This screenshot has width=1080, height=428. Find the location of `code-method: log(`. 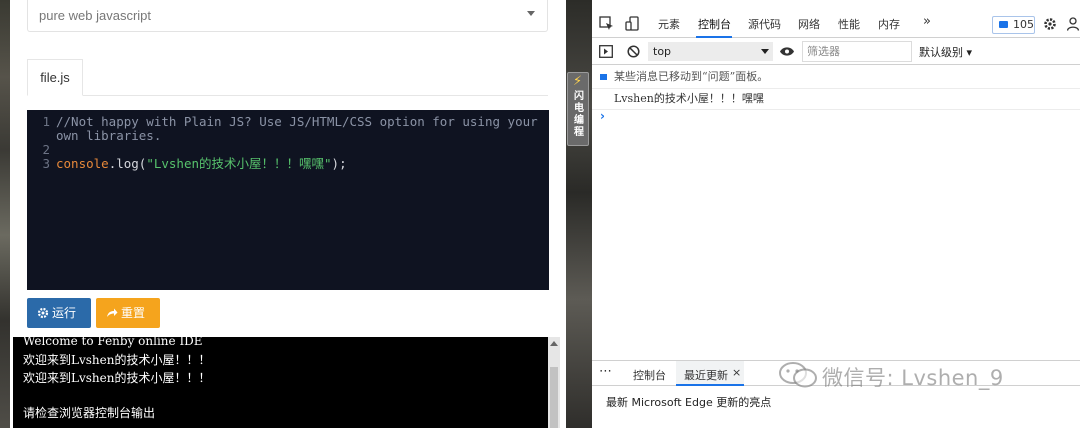

code-method: log( is located at coordinates (131, 163).